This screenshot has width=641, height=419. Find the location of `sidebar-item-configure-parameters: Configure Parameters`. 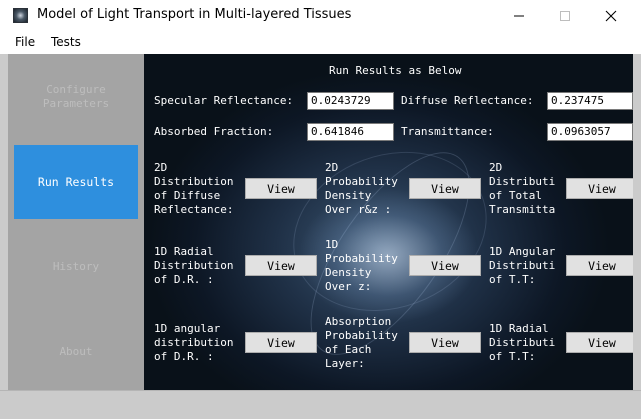

sidebar-item-configure-parameters: Configure Parameters is located at coordinates (76, 97).